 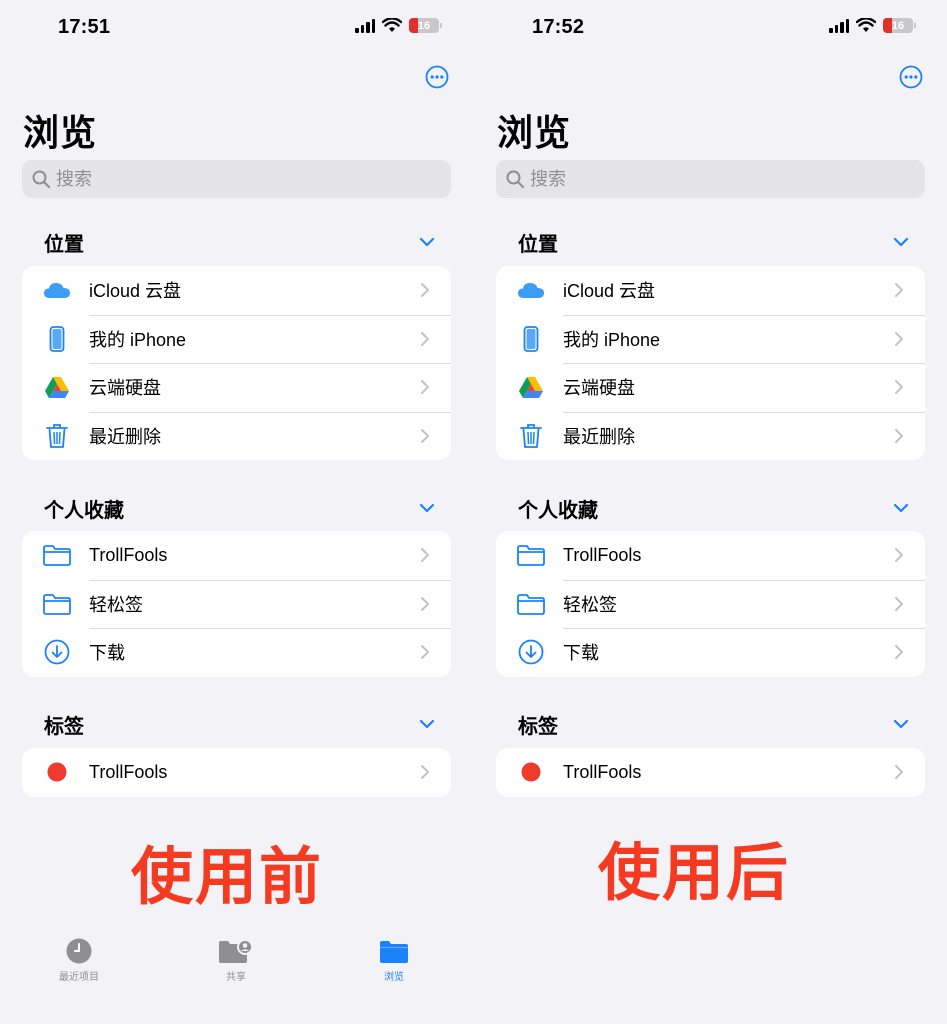 I want to click on caption-after: 使用后, so click(x=694, y=873).